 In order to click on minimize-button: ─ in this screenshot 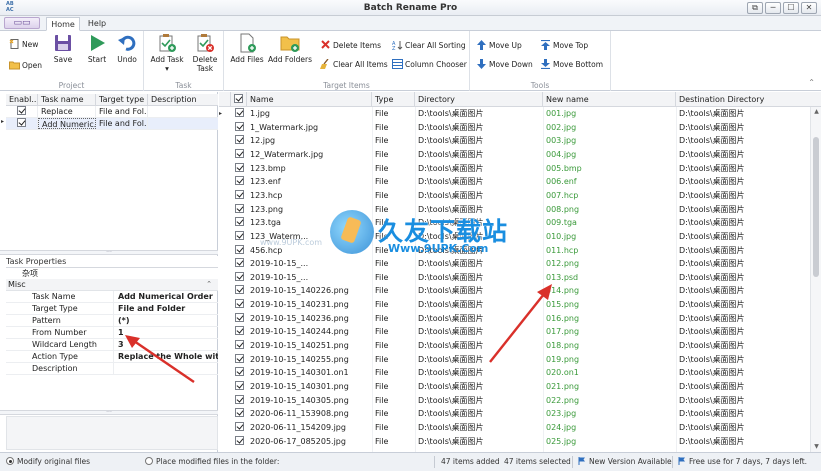, I will do `click(773, 8)`.